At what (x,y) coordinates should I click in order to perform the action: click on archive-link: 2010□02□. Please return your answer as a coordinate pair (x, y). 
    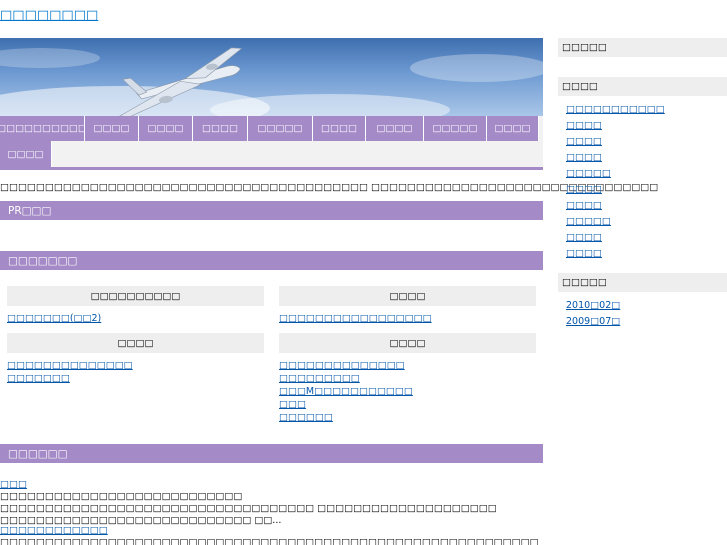
    Looking at the image, I should click on (646, 305).